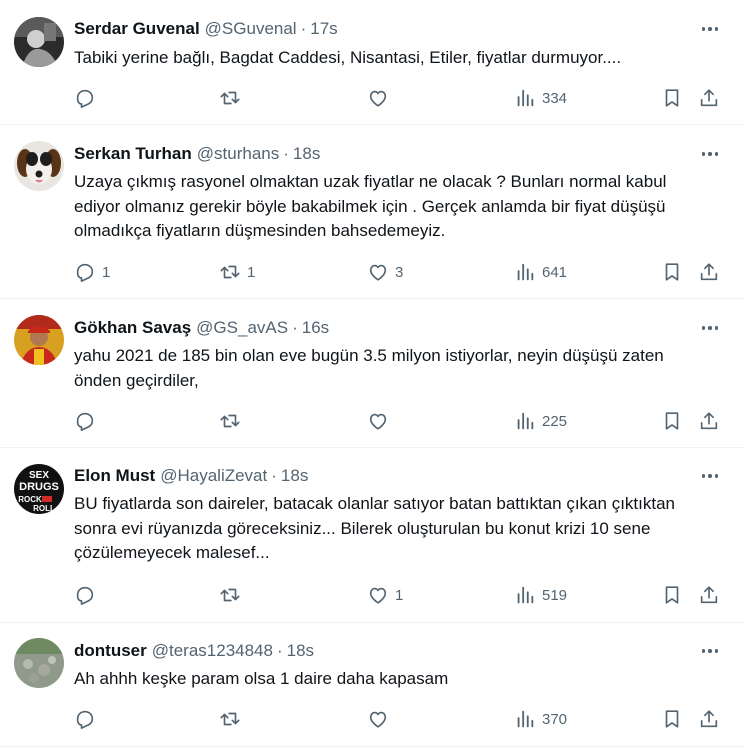 The image size is (744, 750). What do you see at coordinates (540, 421) in the screenshot?
I see `views-button: 225` at bounding box center [540, 421].